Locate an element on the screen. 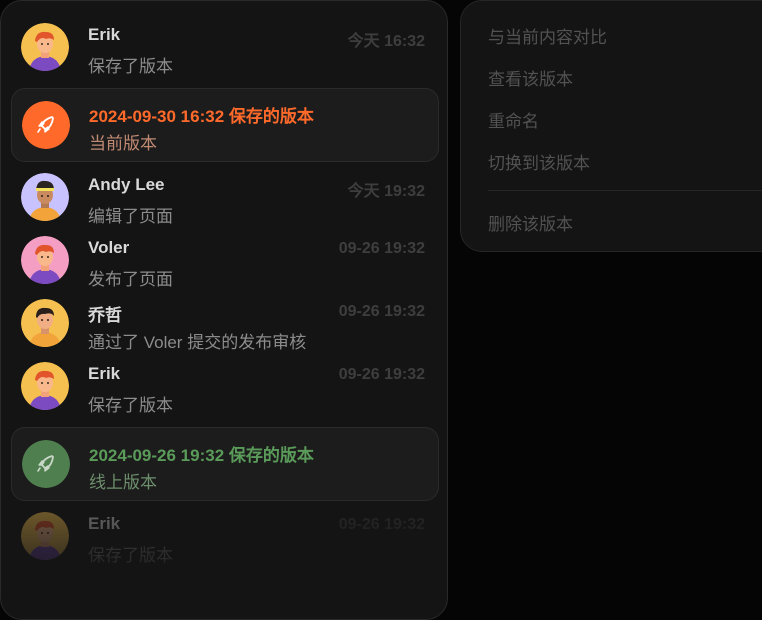  version-item-current: 2024-09-30 16:32 保存的版本 当前版本 is located at coordinates (225, 125).